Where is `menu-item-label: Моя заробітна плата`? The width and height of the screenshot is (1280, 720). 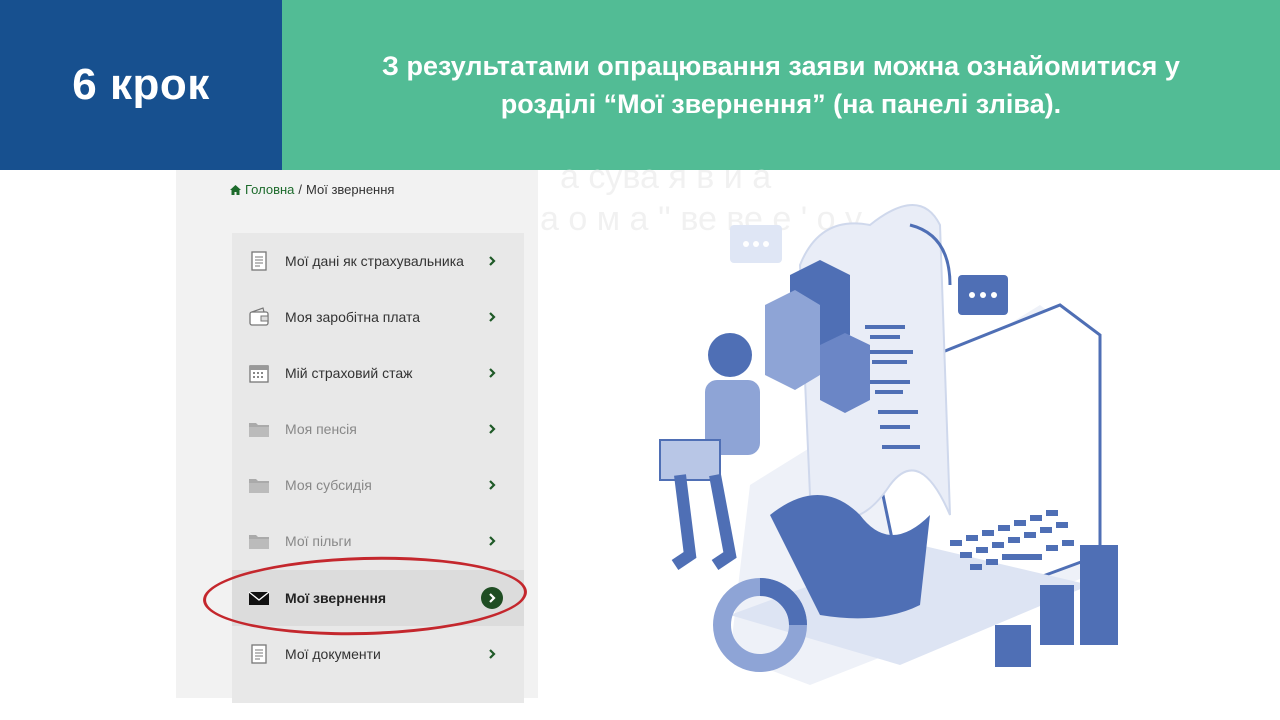 menu-item-label: Моя заробітна плата is located at coordinates (353, 317).